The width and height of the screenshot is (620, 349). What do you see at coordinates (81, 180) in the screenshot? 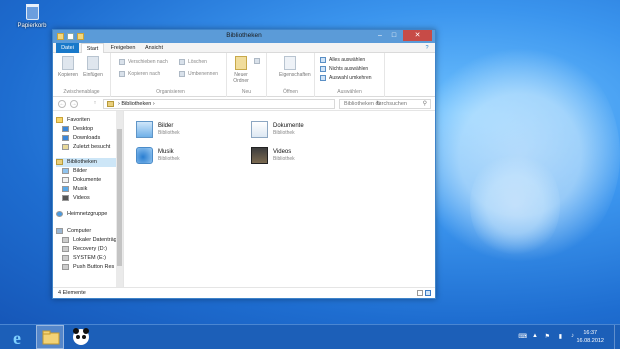
I see `nav-item-documents: Dokumente` at bounding box center [81, 180].